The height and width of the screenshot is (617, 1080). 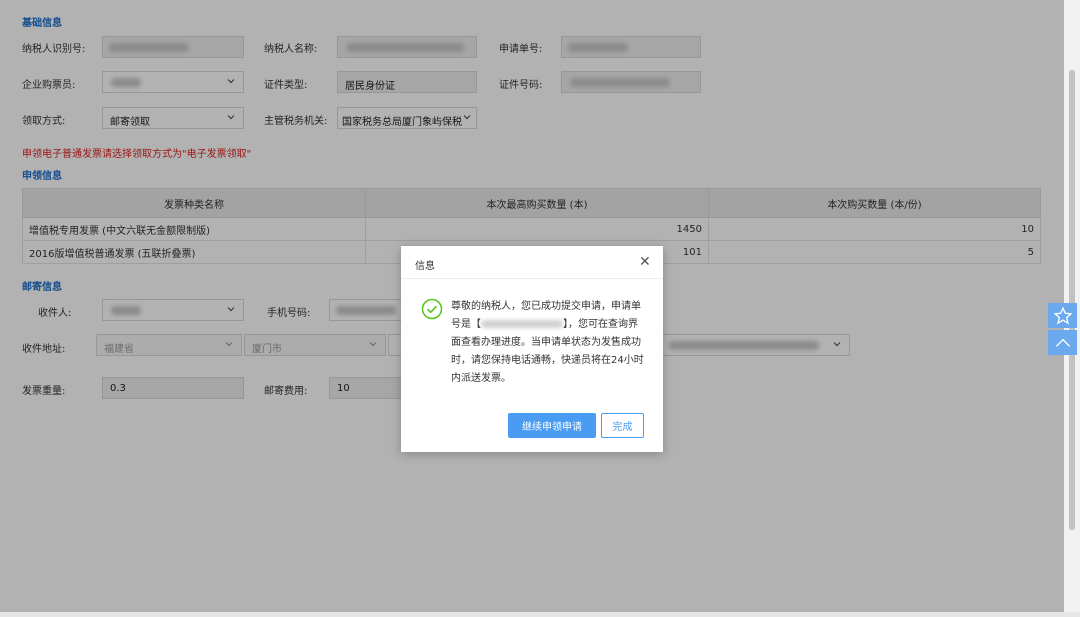 I want to click on application-number-redacted, so click(x=522, y=324).